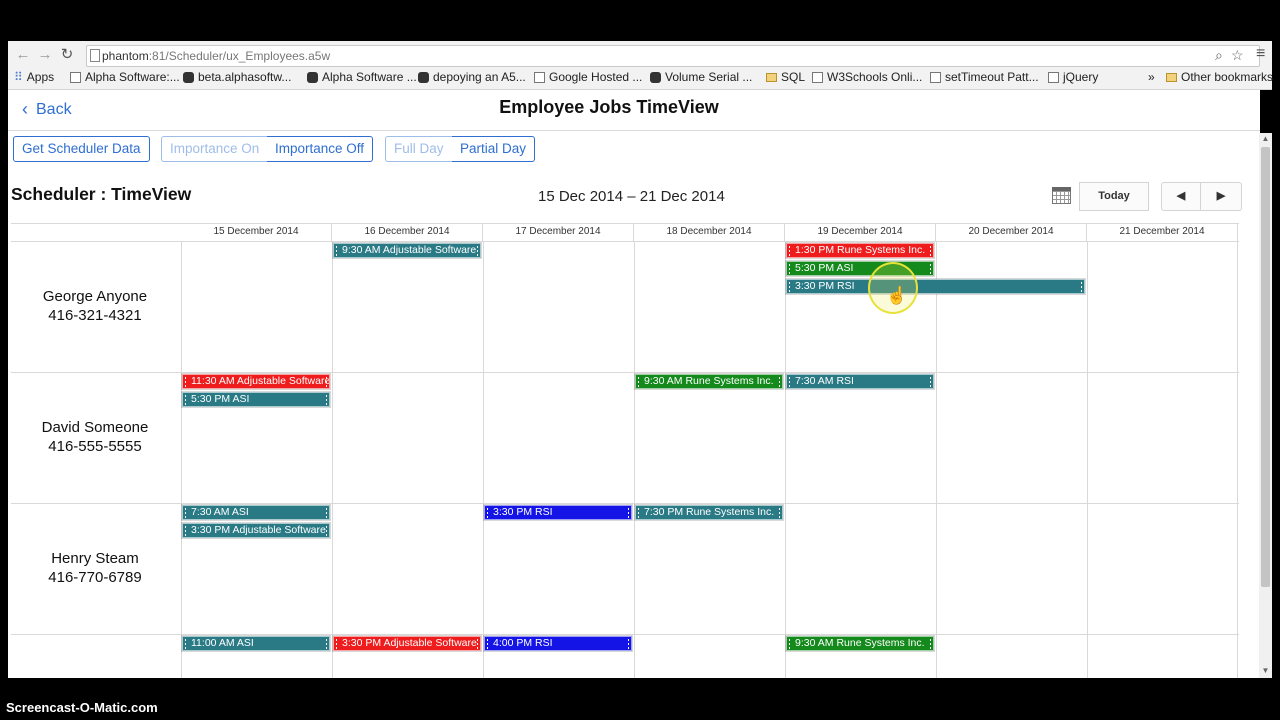 This screenshot has height=720, width=1280. What do you see at coordinates (1162, 232) in the screenshot?
I see `day-header: 21 December 2014` at bounding box center [1162, 232].